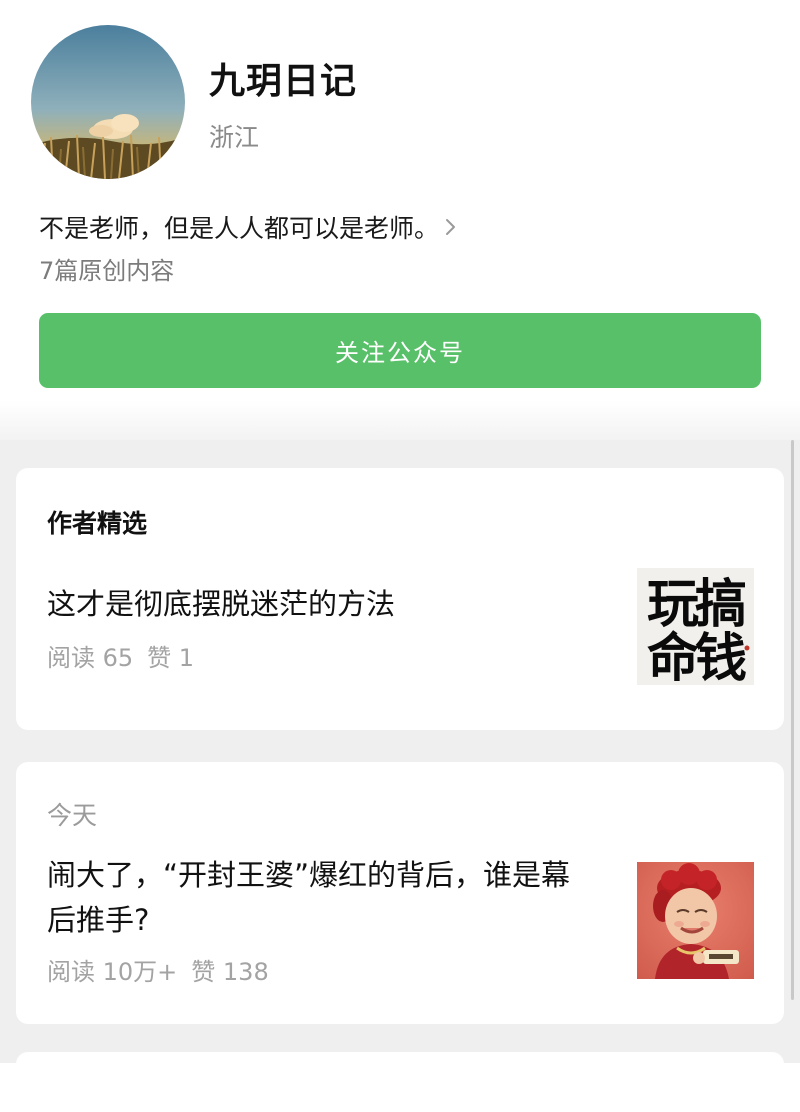  I want to click on today-article-stats: 阅读 10万+ 赞 138, so click(158, 969).